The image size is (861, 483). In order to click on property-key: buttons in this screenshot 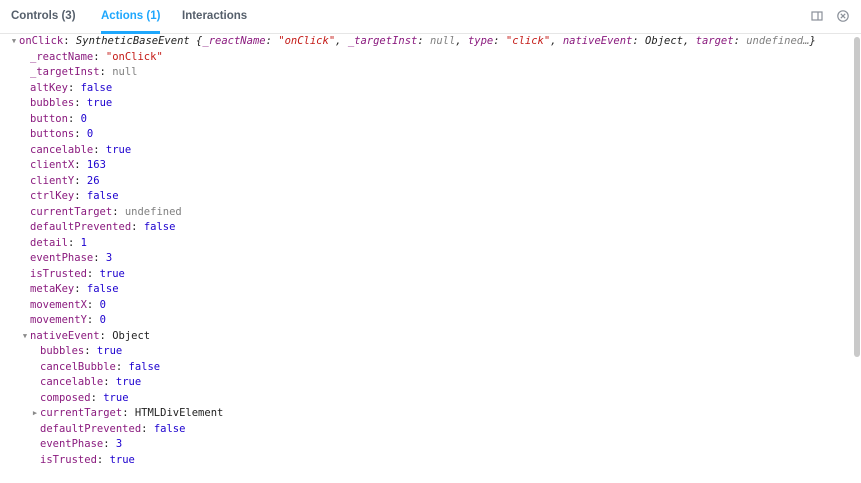, I will do `click(52, 134)`.